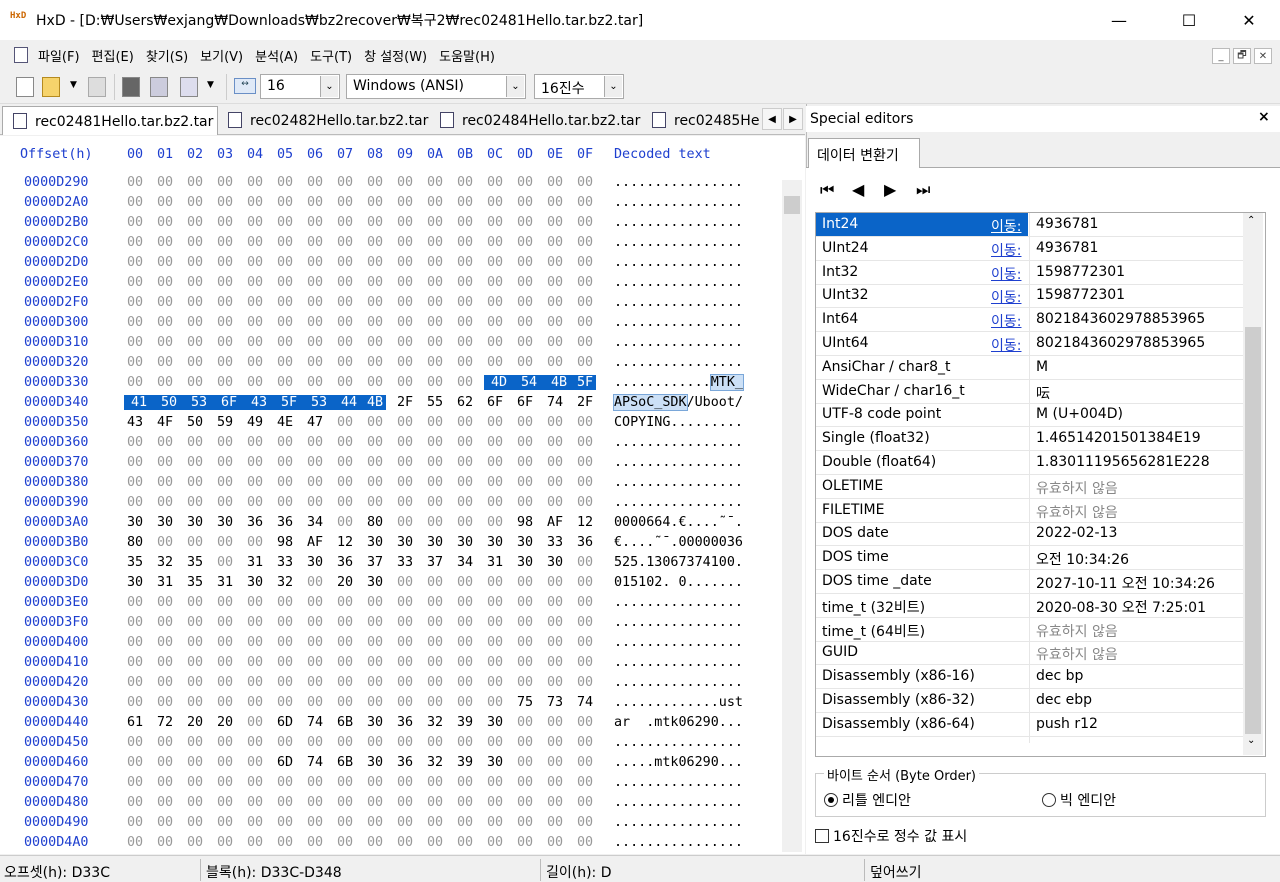 The height and width of the screenshot is (882, 1280). What do you see at coordinates (891, 836) in the screenshot?
I see `hex-int-checkbox: 16진수로 정수 값 표시` at bounding box center [891, 836].